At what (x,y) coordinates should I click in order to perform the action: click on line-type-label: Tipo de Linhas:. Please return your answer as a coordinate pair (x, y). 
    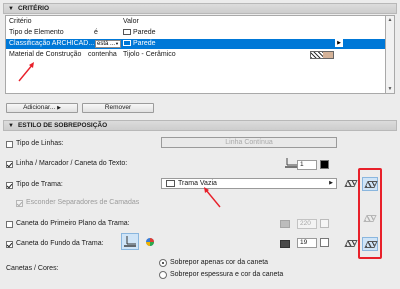
    Looking at the image, I should click on (40, 143).